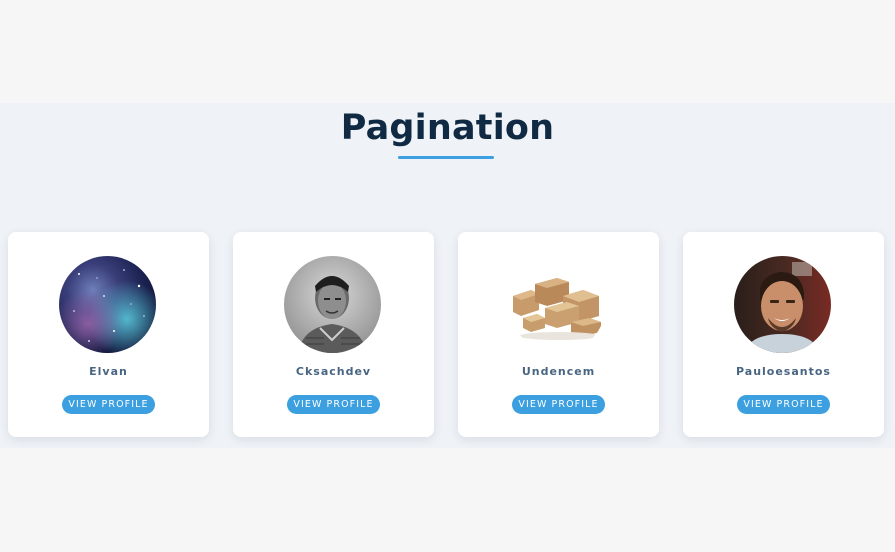 Image resolution: width=895 pixels, height=552 pixels. Describe the element at coordinates (782, 304) in the screenshot. I see `smiling-man-avatar` at that location.